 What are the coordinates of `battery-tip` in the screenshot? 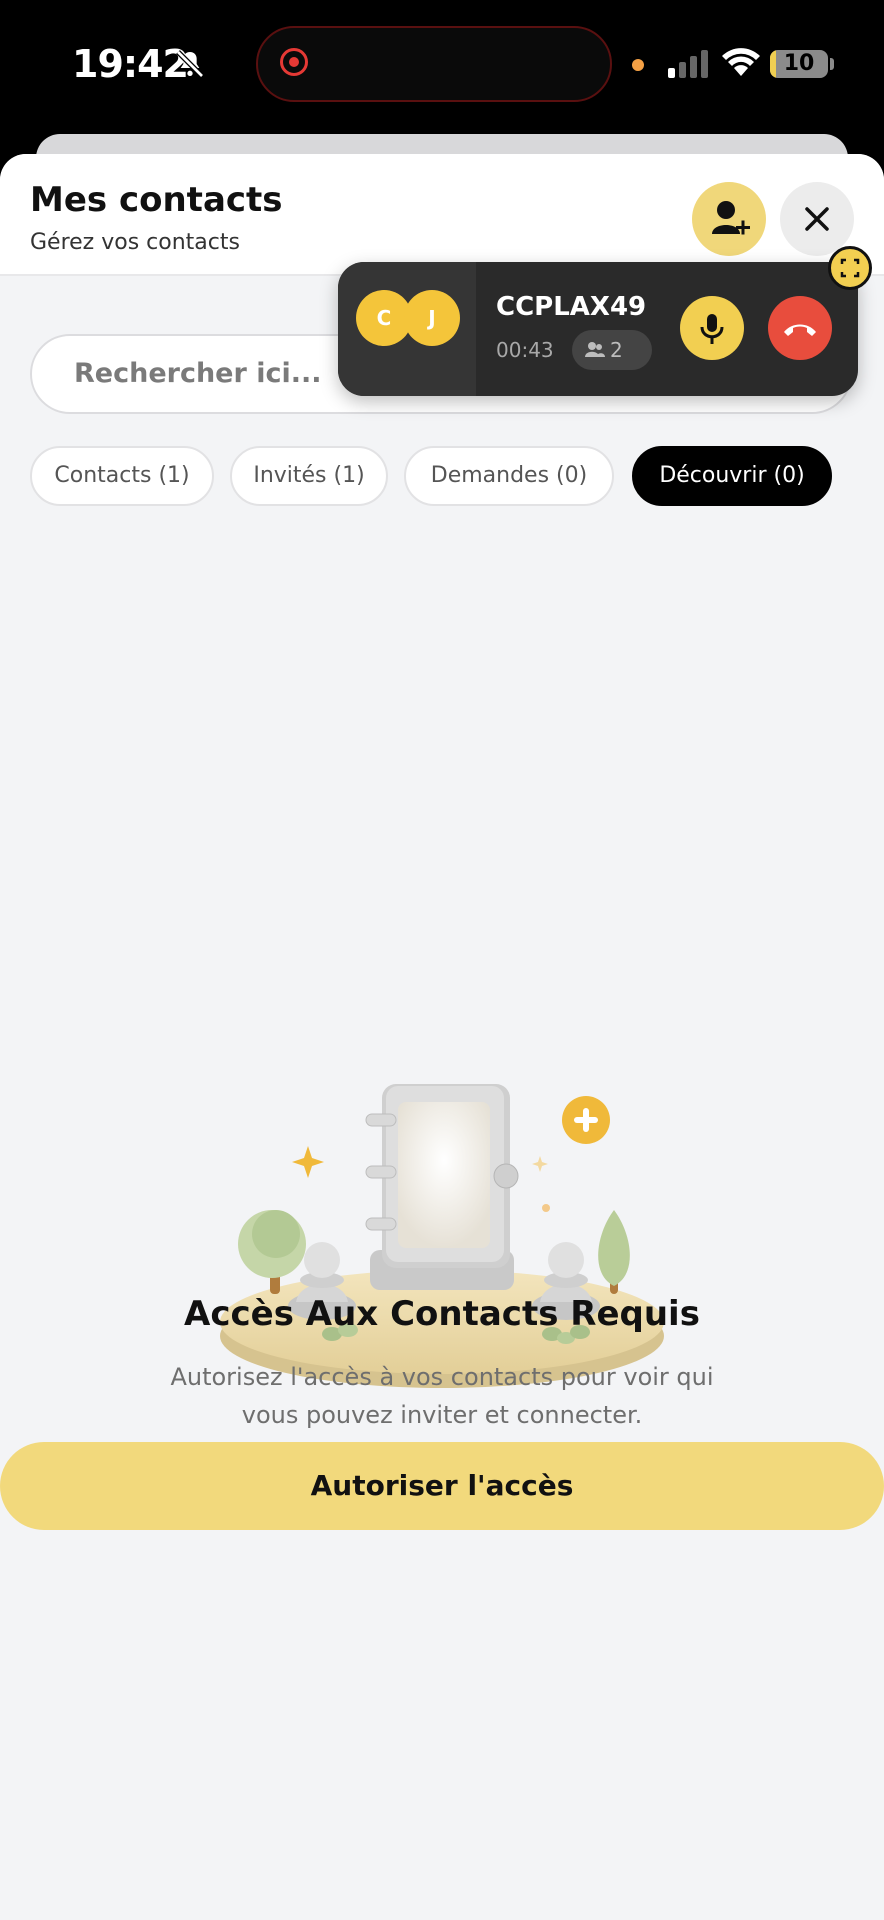 It's located at (832, 64).